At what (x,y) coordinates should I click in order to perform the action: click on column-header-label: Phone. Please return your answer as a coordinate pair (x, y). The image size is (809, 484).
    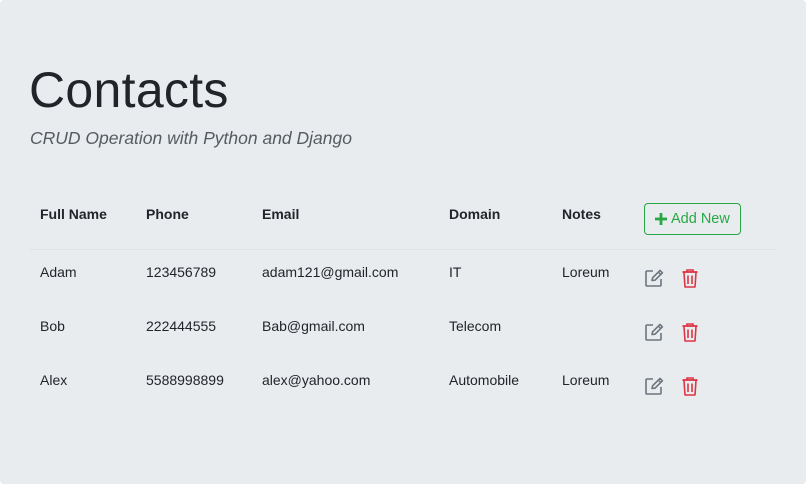
    Looking at the image, I should click on (167, 214).